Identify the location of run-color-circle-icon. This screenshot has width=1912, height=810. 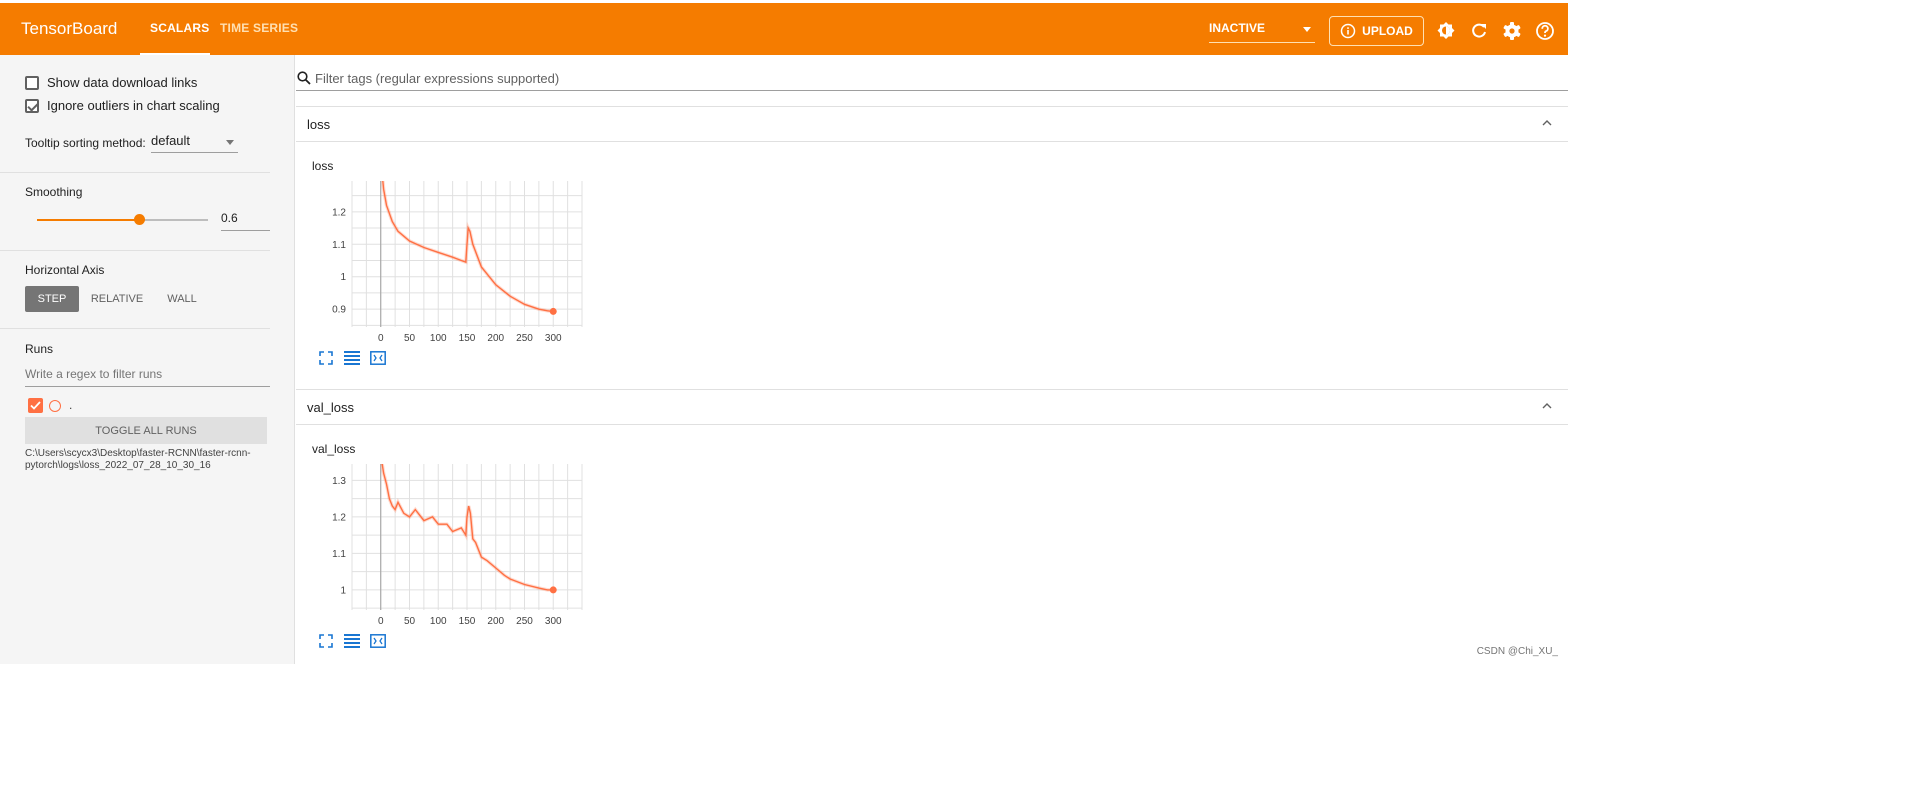
(55, 406).